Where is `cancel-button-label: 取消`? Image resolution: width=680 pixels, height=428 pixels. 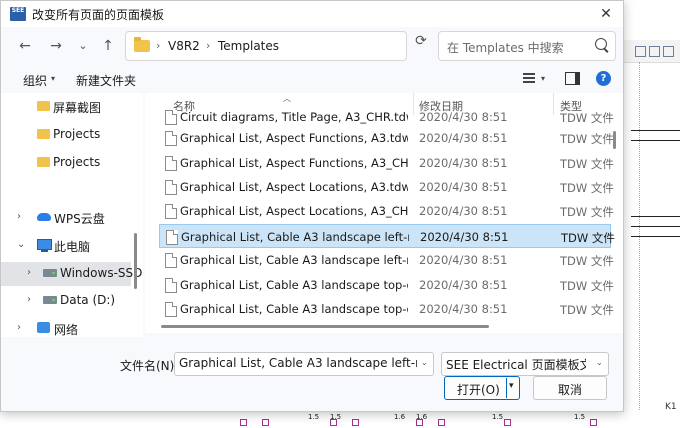 cancel-button-label: 取消 is located at coordinates (569, 390).